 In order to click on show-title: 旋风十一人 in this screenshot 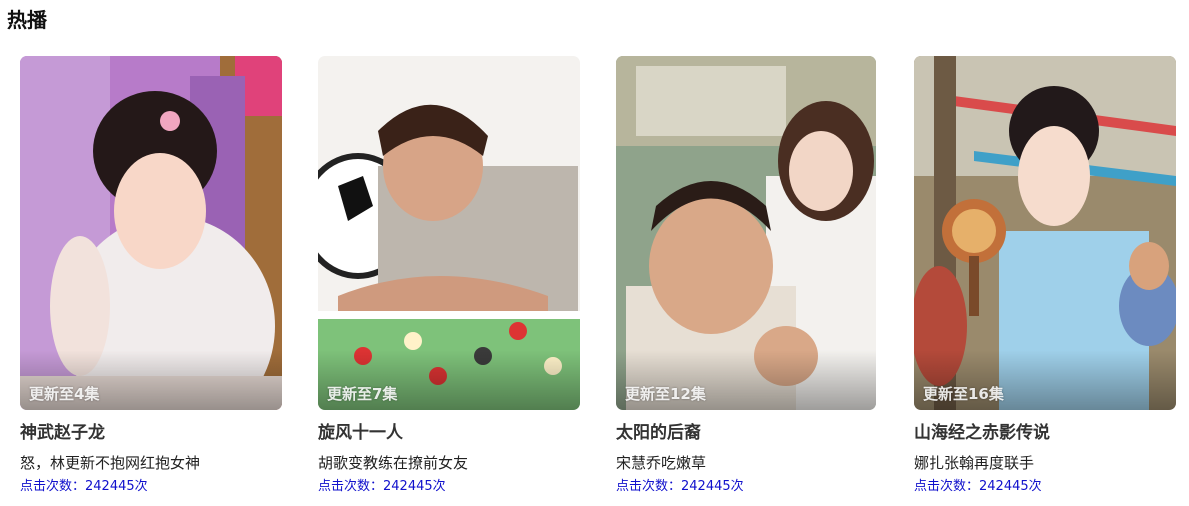, I will do `click(360, 433)`.